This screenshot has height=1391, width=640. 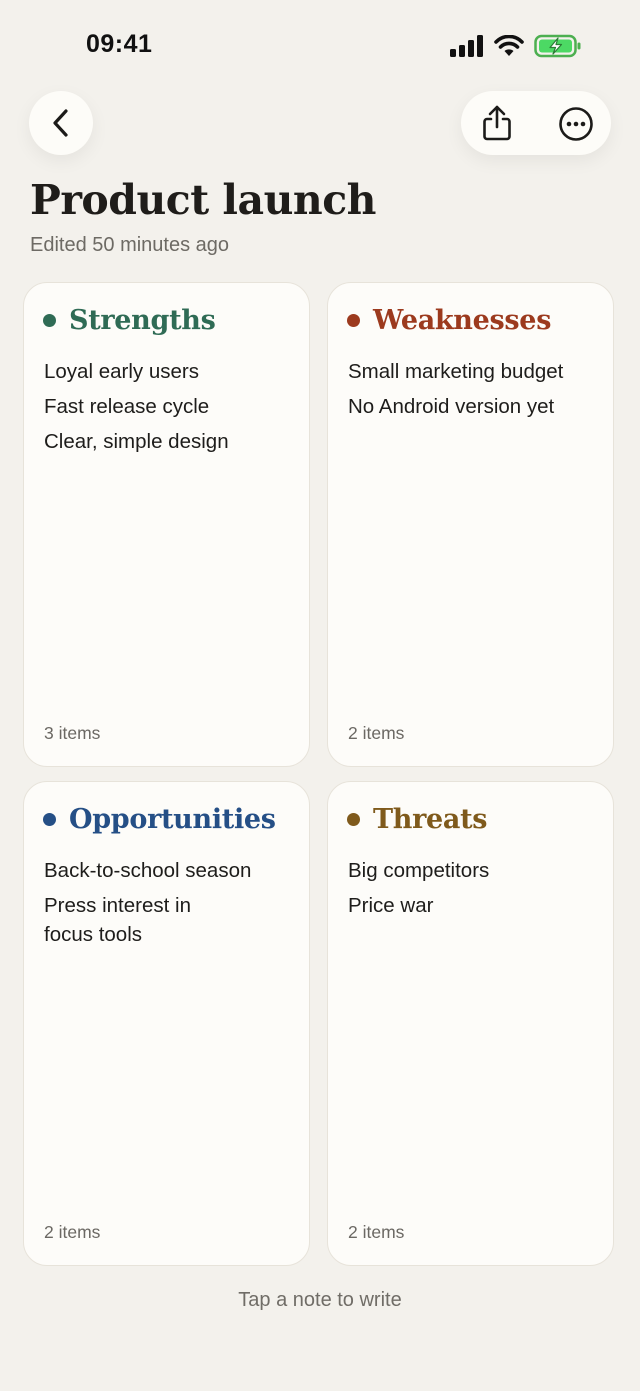 I want to click on list-item: Small marketing budget, so click(x=473, y=371).